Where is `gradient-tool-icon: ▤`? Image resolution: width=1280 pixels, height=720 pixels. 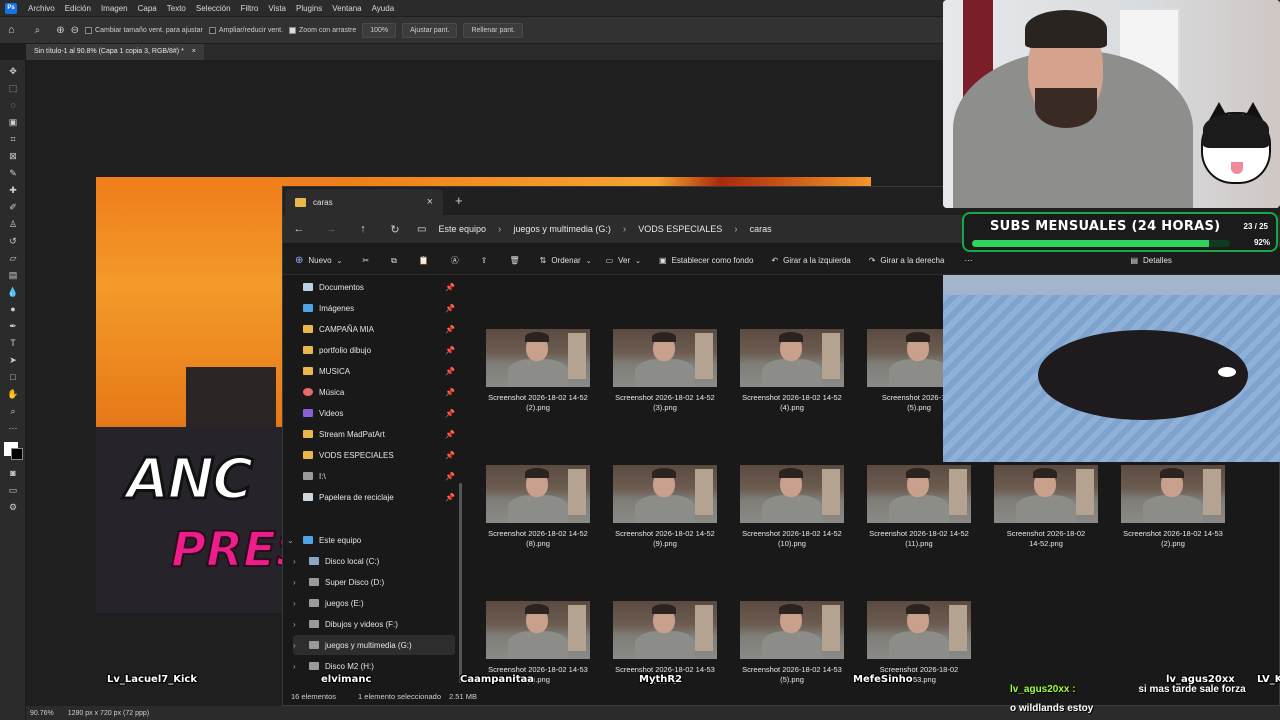
gradient-tool-icon: ▤ is located at coordinates (13, 275).